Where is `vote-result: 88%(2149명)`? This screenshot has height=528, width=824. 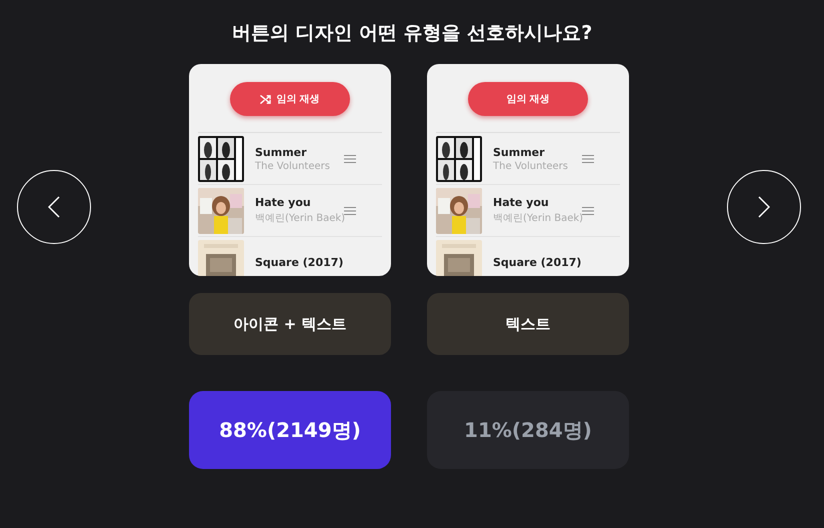
vote-result: 88%(2149명) is located at coordinates (290, 430).